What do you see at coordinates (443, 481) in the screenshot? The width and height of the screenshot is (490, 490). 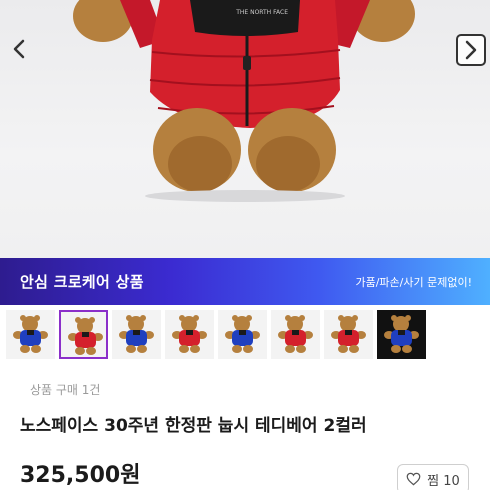 I see `like-count: 찜 10` at bounding box center [443, 481].